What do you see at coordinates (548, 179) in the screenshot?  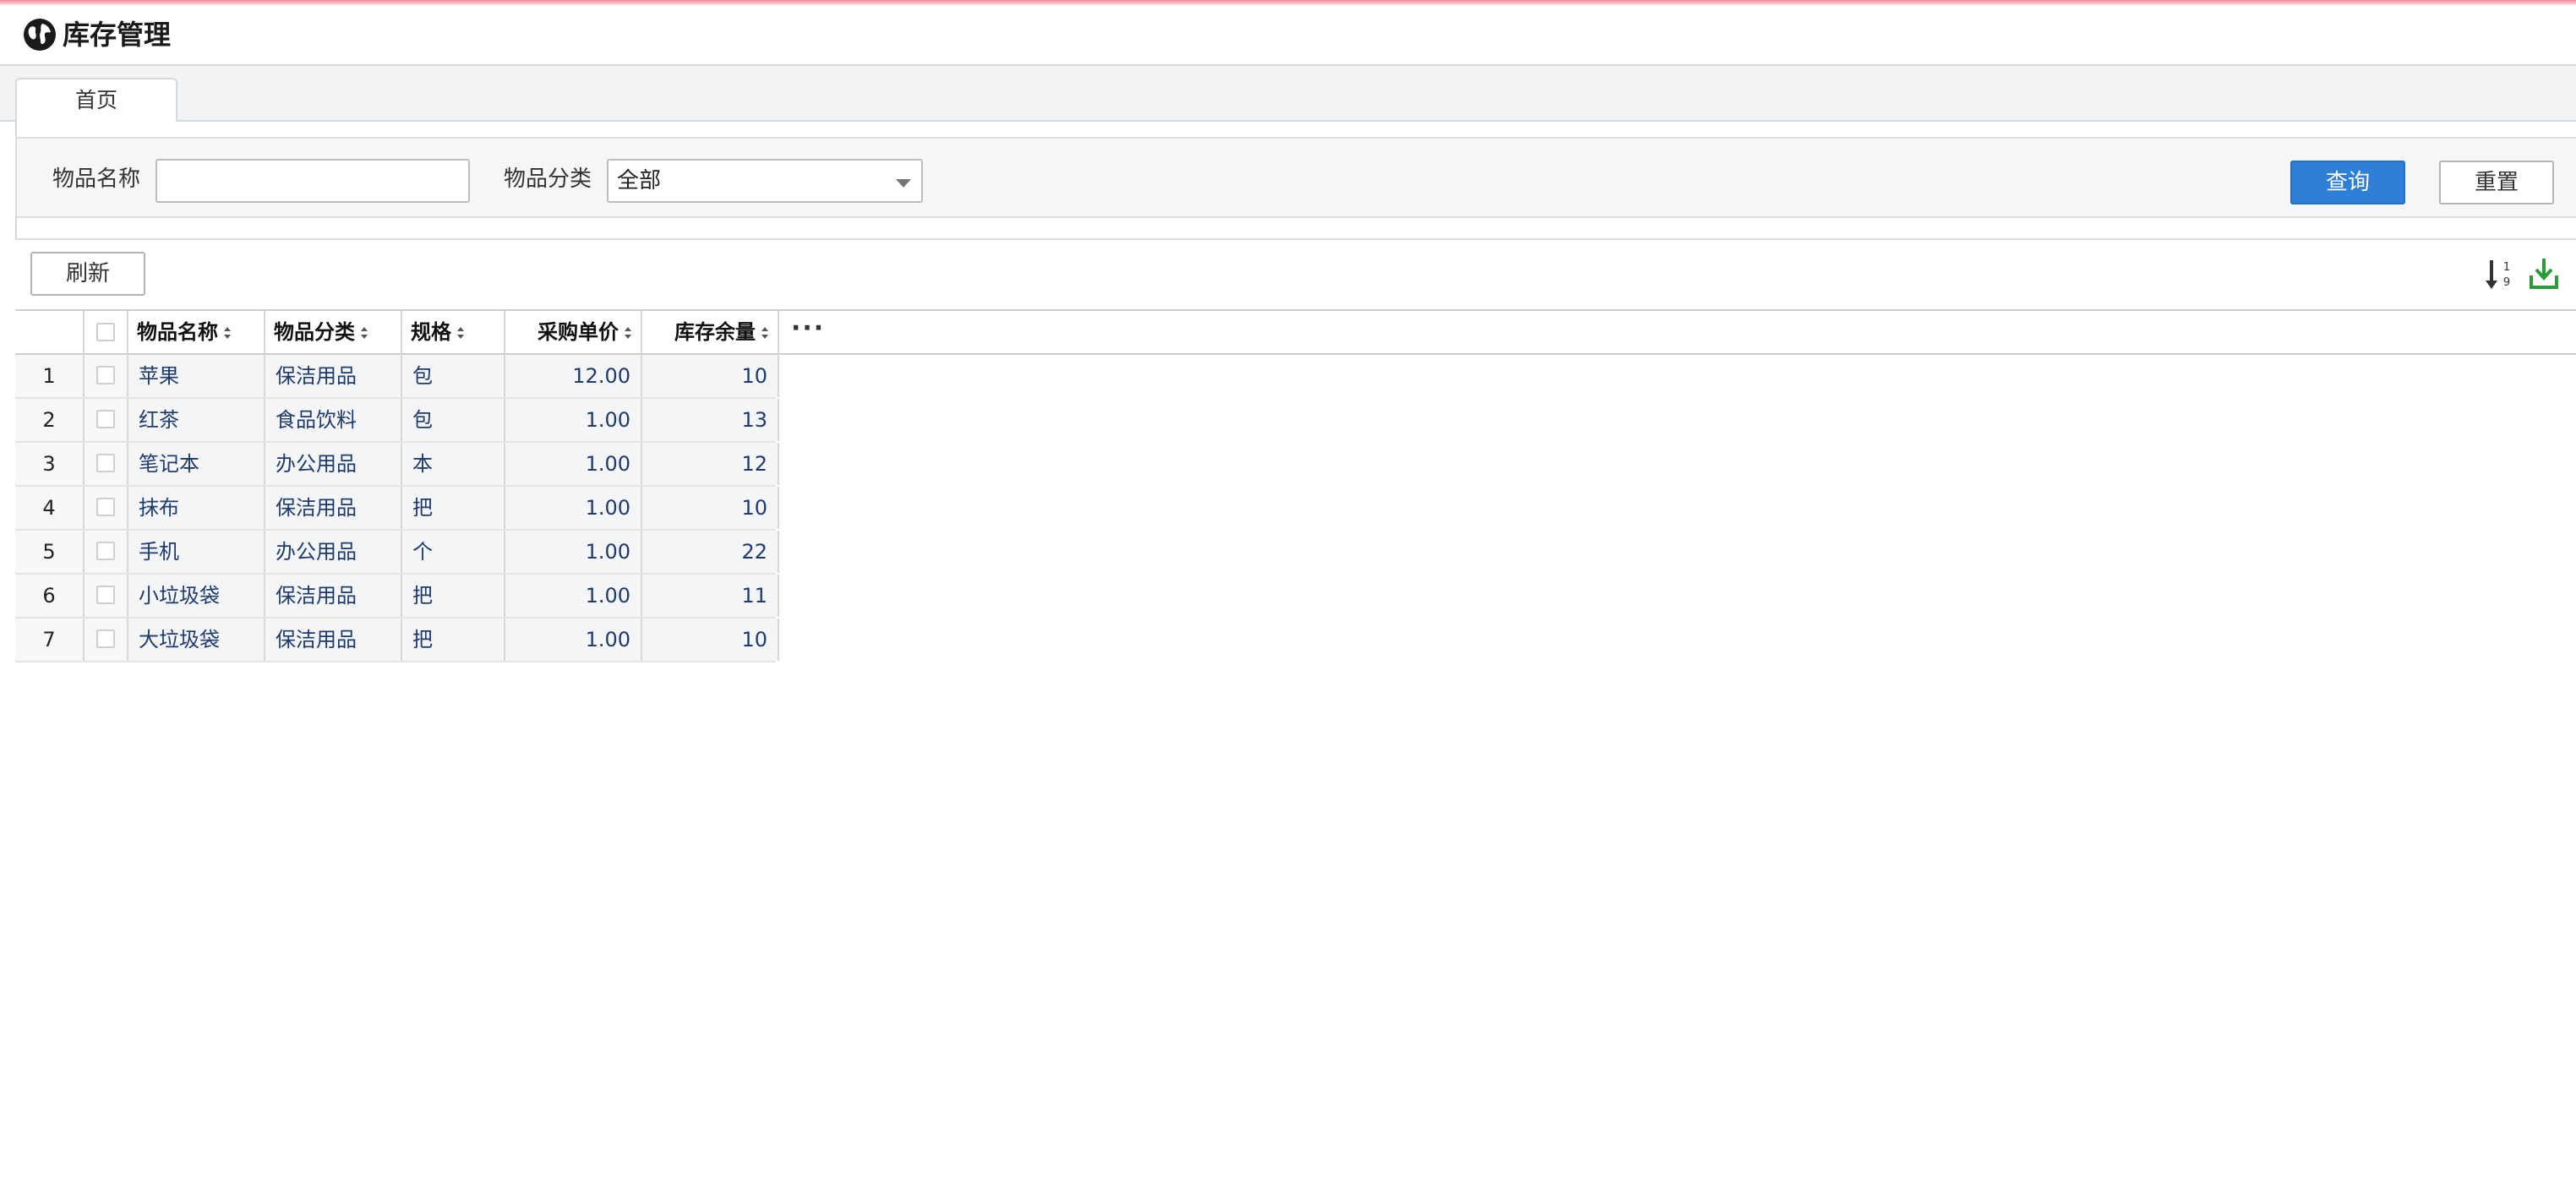 I see `category-label: 物品分类` at bounding box center [548, 179].